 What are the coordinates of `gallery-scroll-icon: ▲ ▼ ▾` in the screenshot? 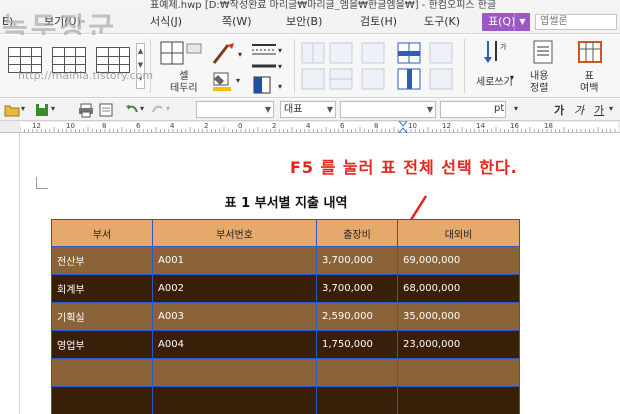 It's located at (140, 66).